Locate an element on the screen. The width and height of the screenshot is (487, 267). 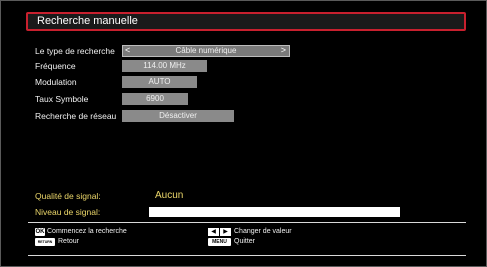
search-type-value: Câble numérique is located at coordinates (206, 50).